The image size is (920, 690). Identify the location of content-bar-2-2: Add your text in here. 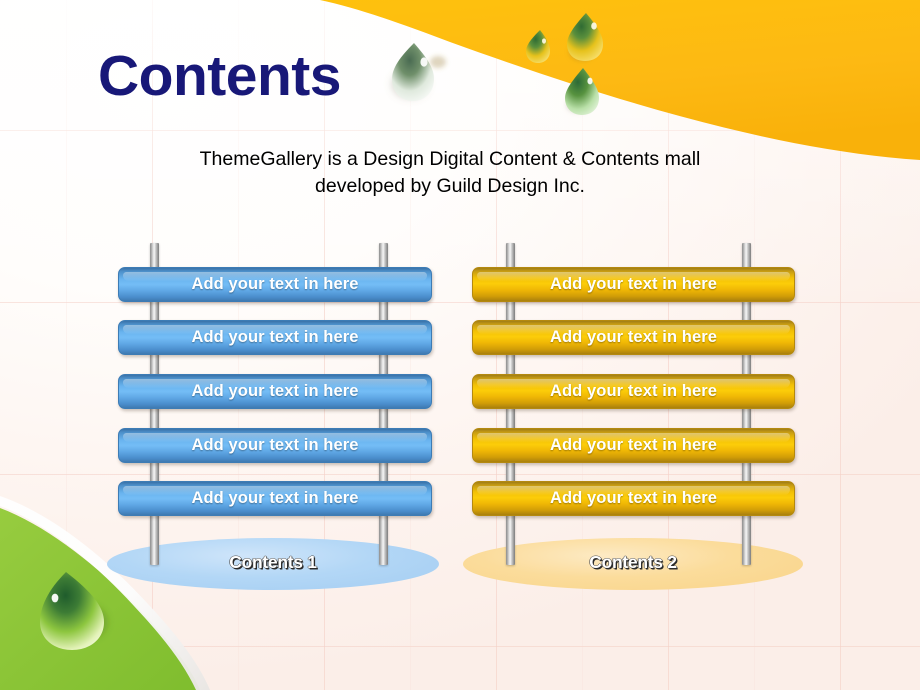
(633, 337).